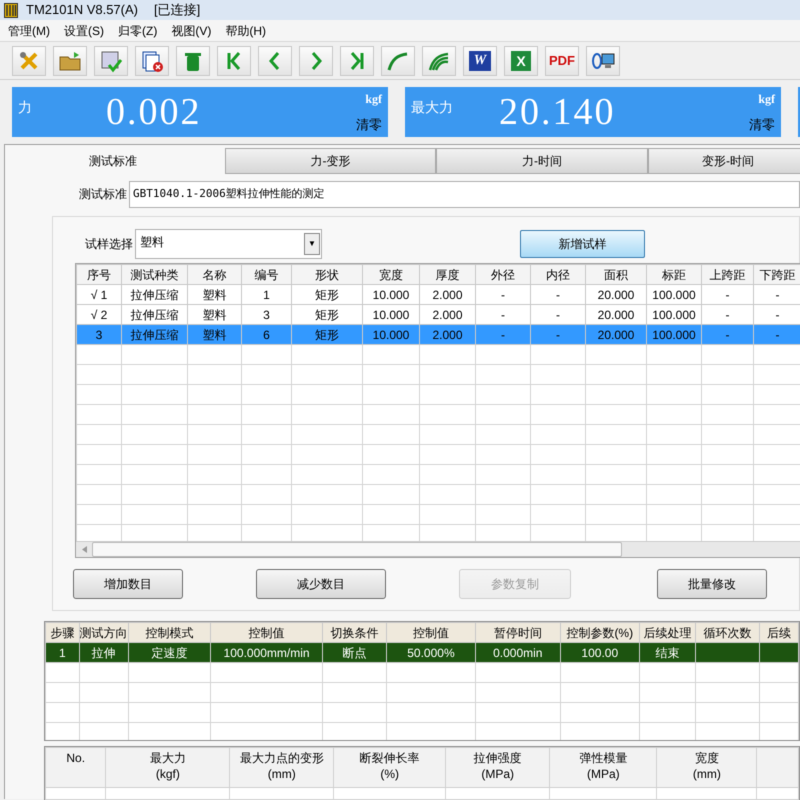  What do you see at coordinates (707, 758) in the screenshot?
I see `column-header: 宽度` at bounding box center [707, 758].